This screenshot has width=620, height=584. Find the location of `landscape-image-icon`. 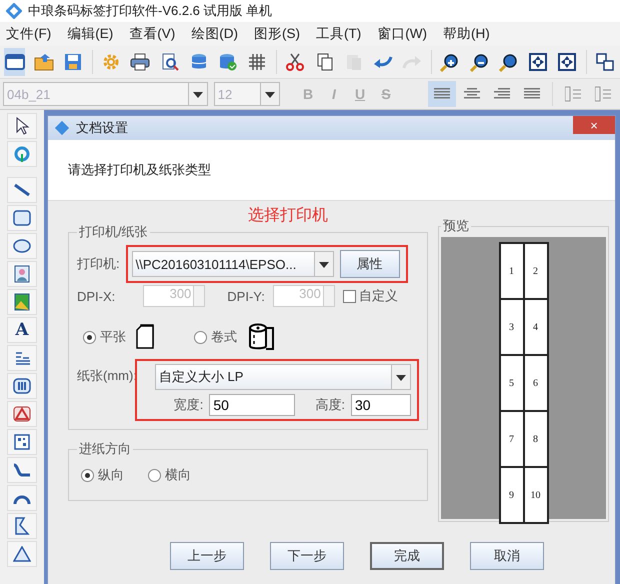

landscape-image-icon is located at coordinates (22, 302).